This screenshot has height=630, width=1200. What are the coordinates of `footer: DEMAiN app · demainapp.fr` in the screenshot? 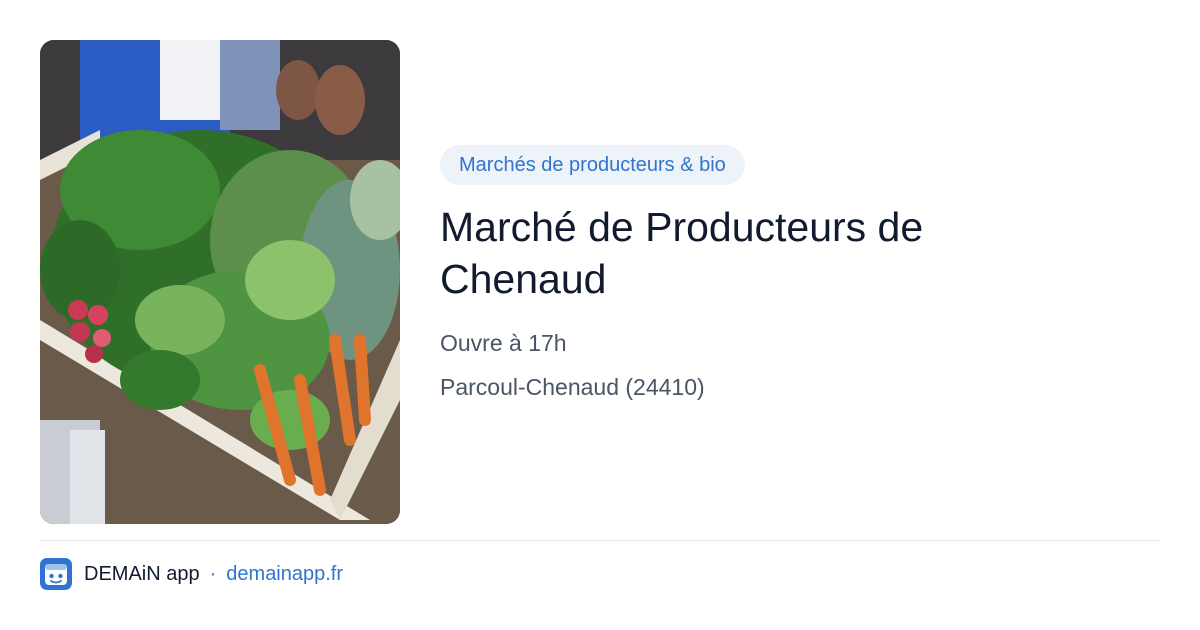 It's located at (191, 574).